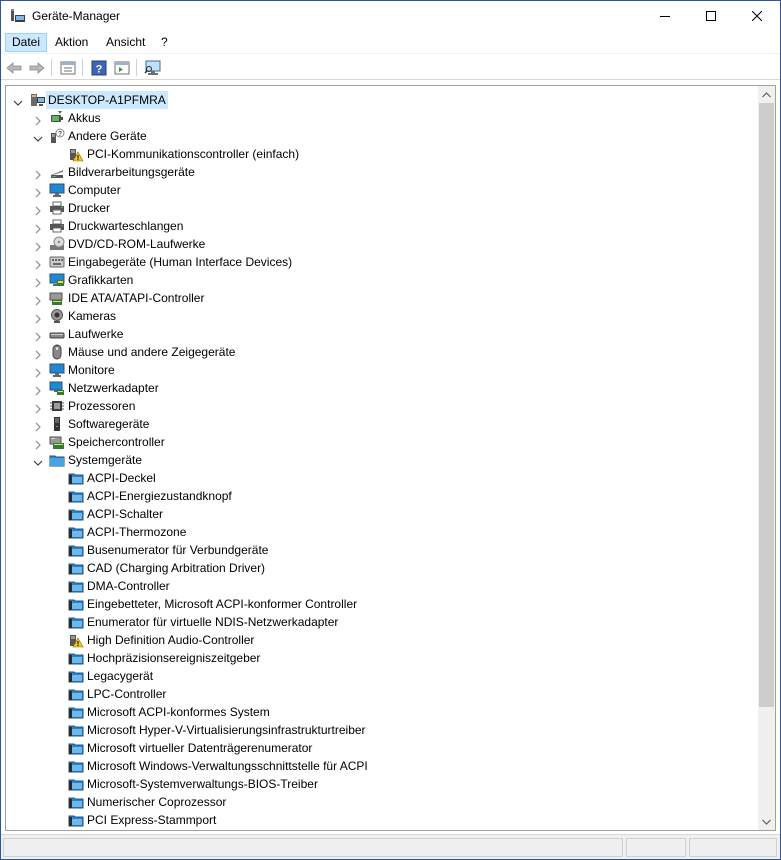  I want to click on close-button, so click(757, 16).